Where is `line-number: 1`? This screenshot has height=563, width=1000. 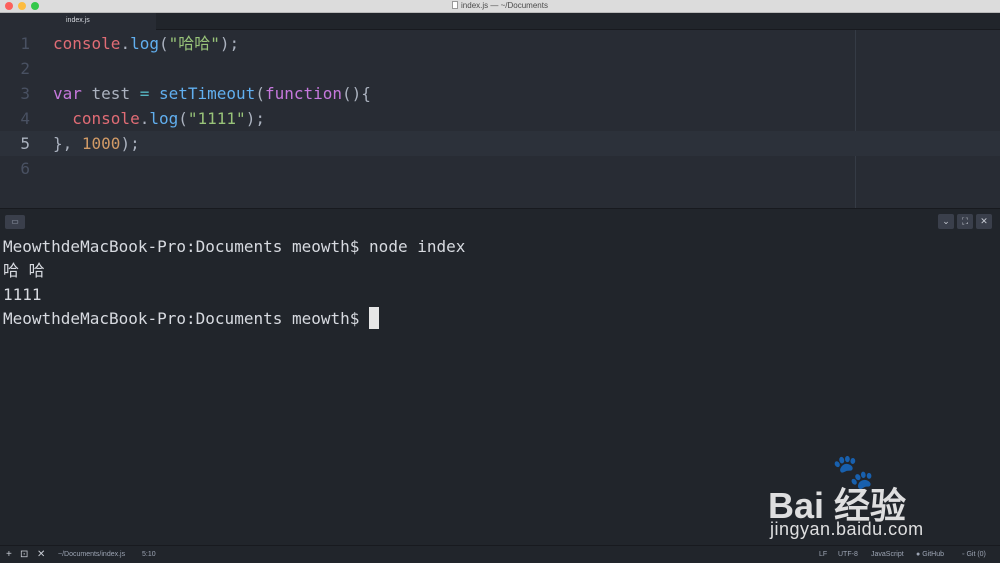
line-number: 1 is located at coordinates (25, 43).